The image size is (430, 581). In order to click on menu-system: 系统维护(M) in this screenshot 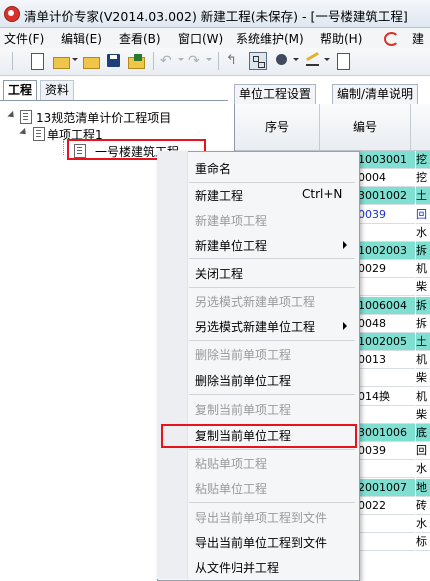, I will do `click(270, 38)`.